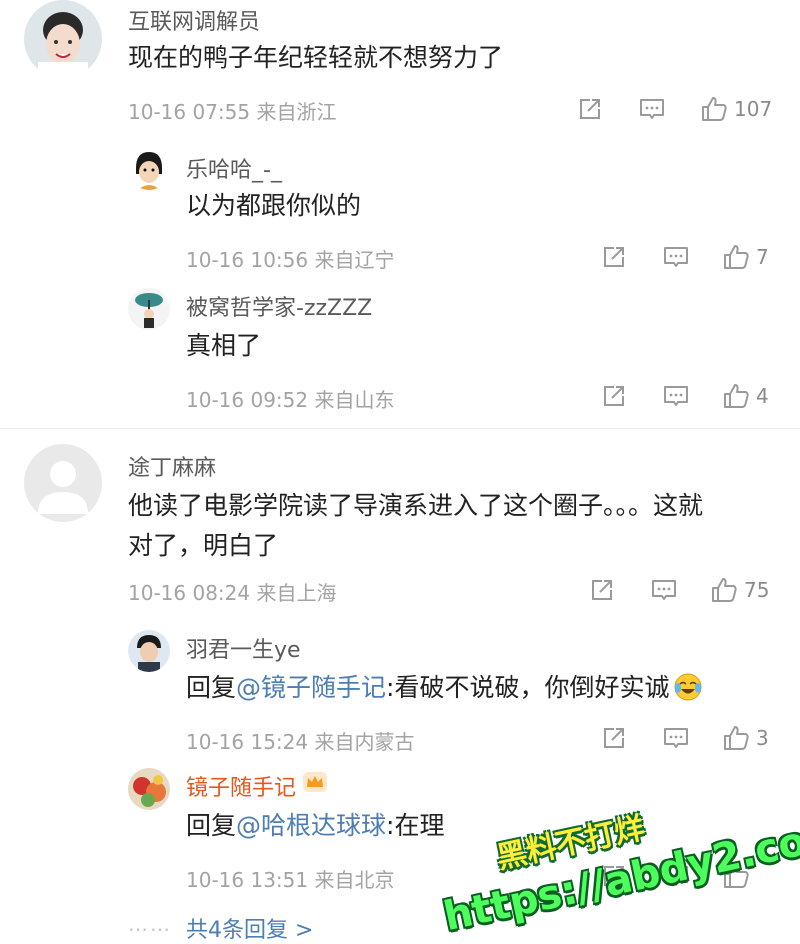 The height and width of the screenshot is (944, 800). Describe the element at coordinates (316, 57) in the screenshot. I see `comment-text: 现在的鸭子年纪轻轻就不想努力了` at that location.